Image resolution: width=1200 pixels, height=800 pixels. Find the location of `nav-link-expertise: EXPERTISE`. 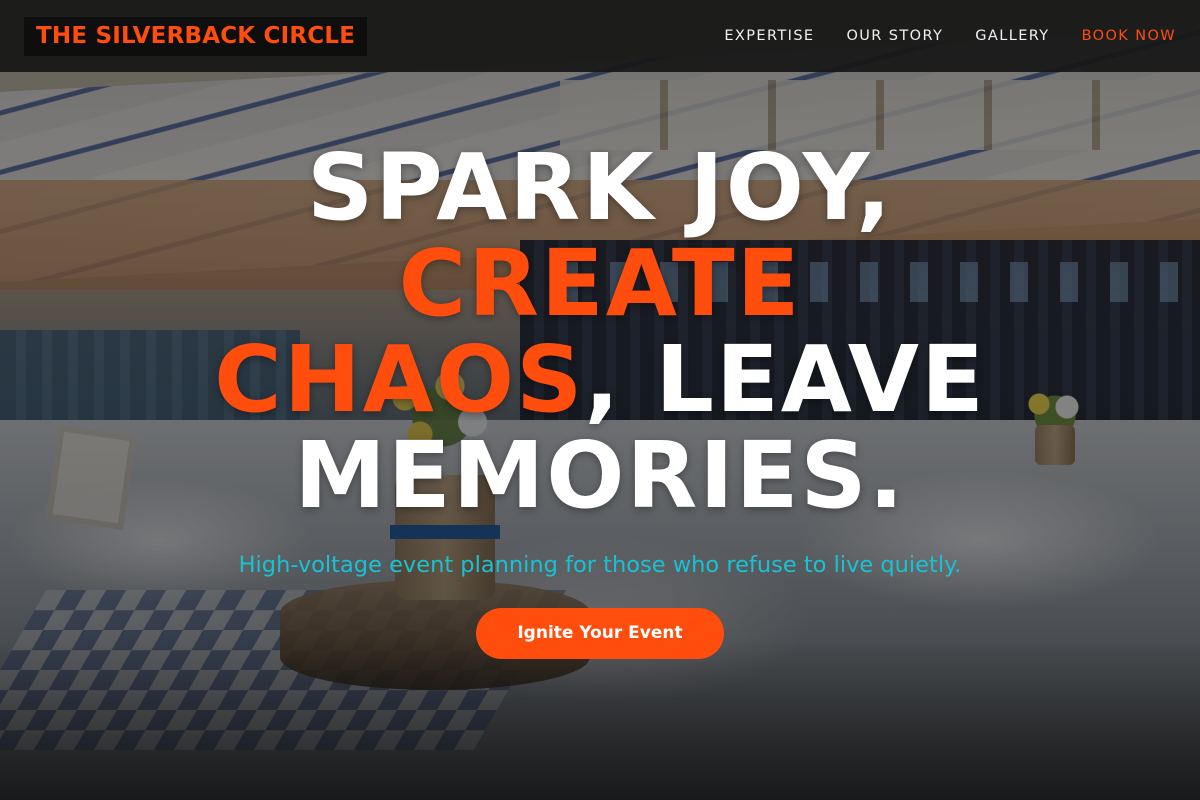

nav-link-expertise: EXPERTISE is located at coordinates (769, 36).